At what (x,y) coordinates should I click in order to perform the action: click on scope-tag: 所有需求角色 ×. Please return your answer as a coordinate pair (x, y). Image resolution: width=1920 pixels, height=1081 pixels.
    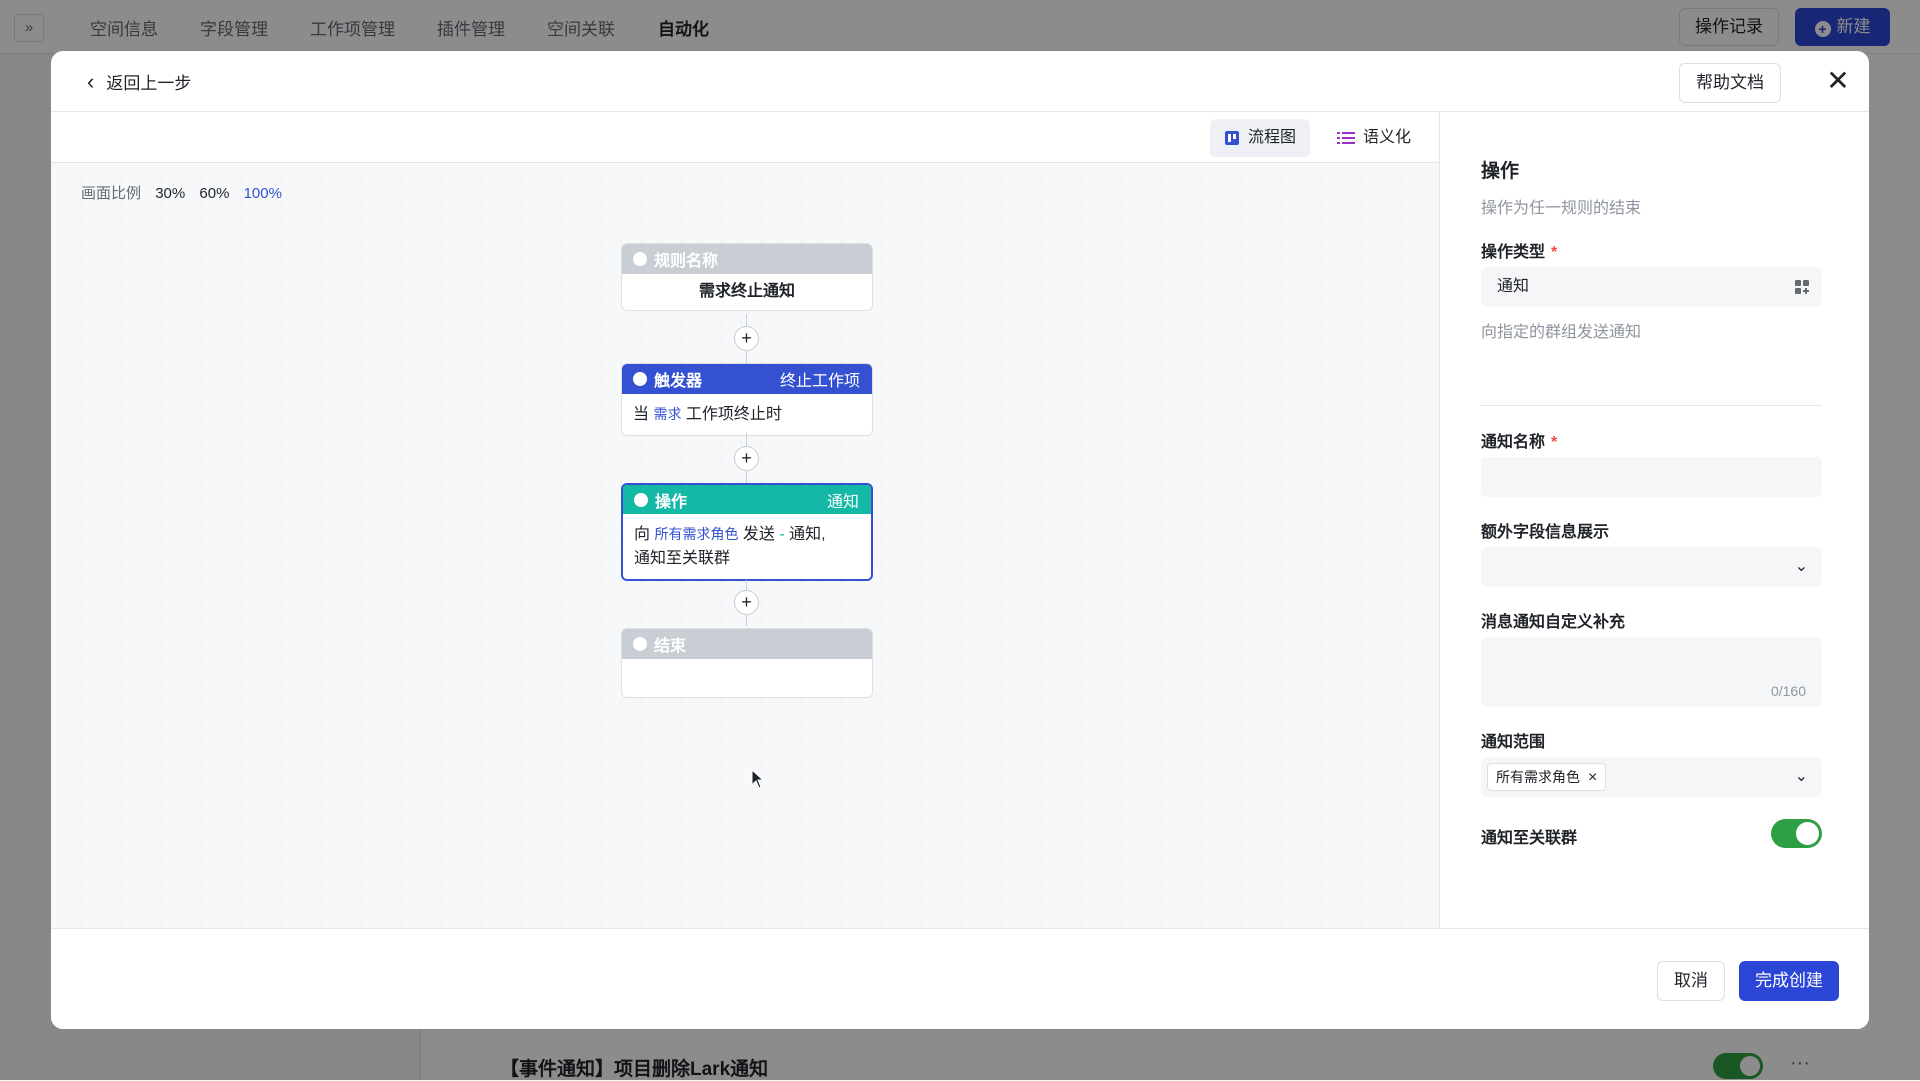
    Looking at the image, I should click on (1547, 777).